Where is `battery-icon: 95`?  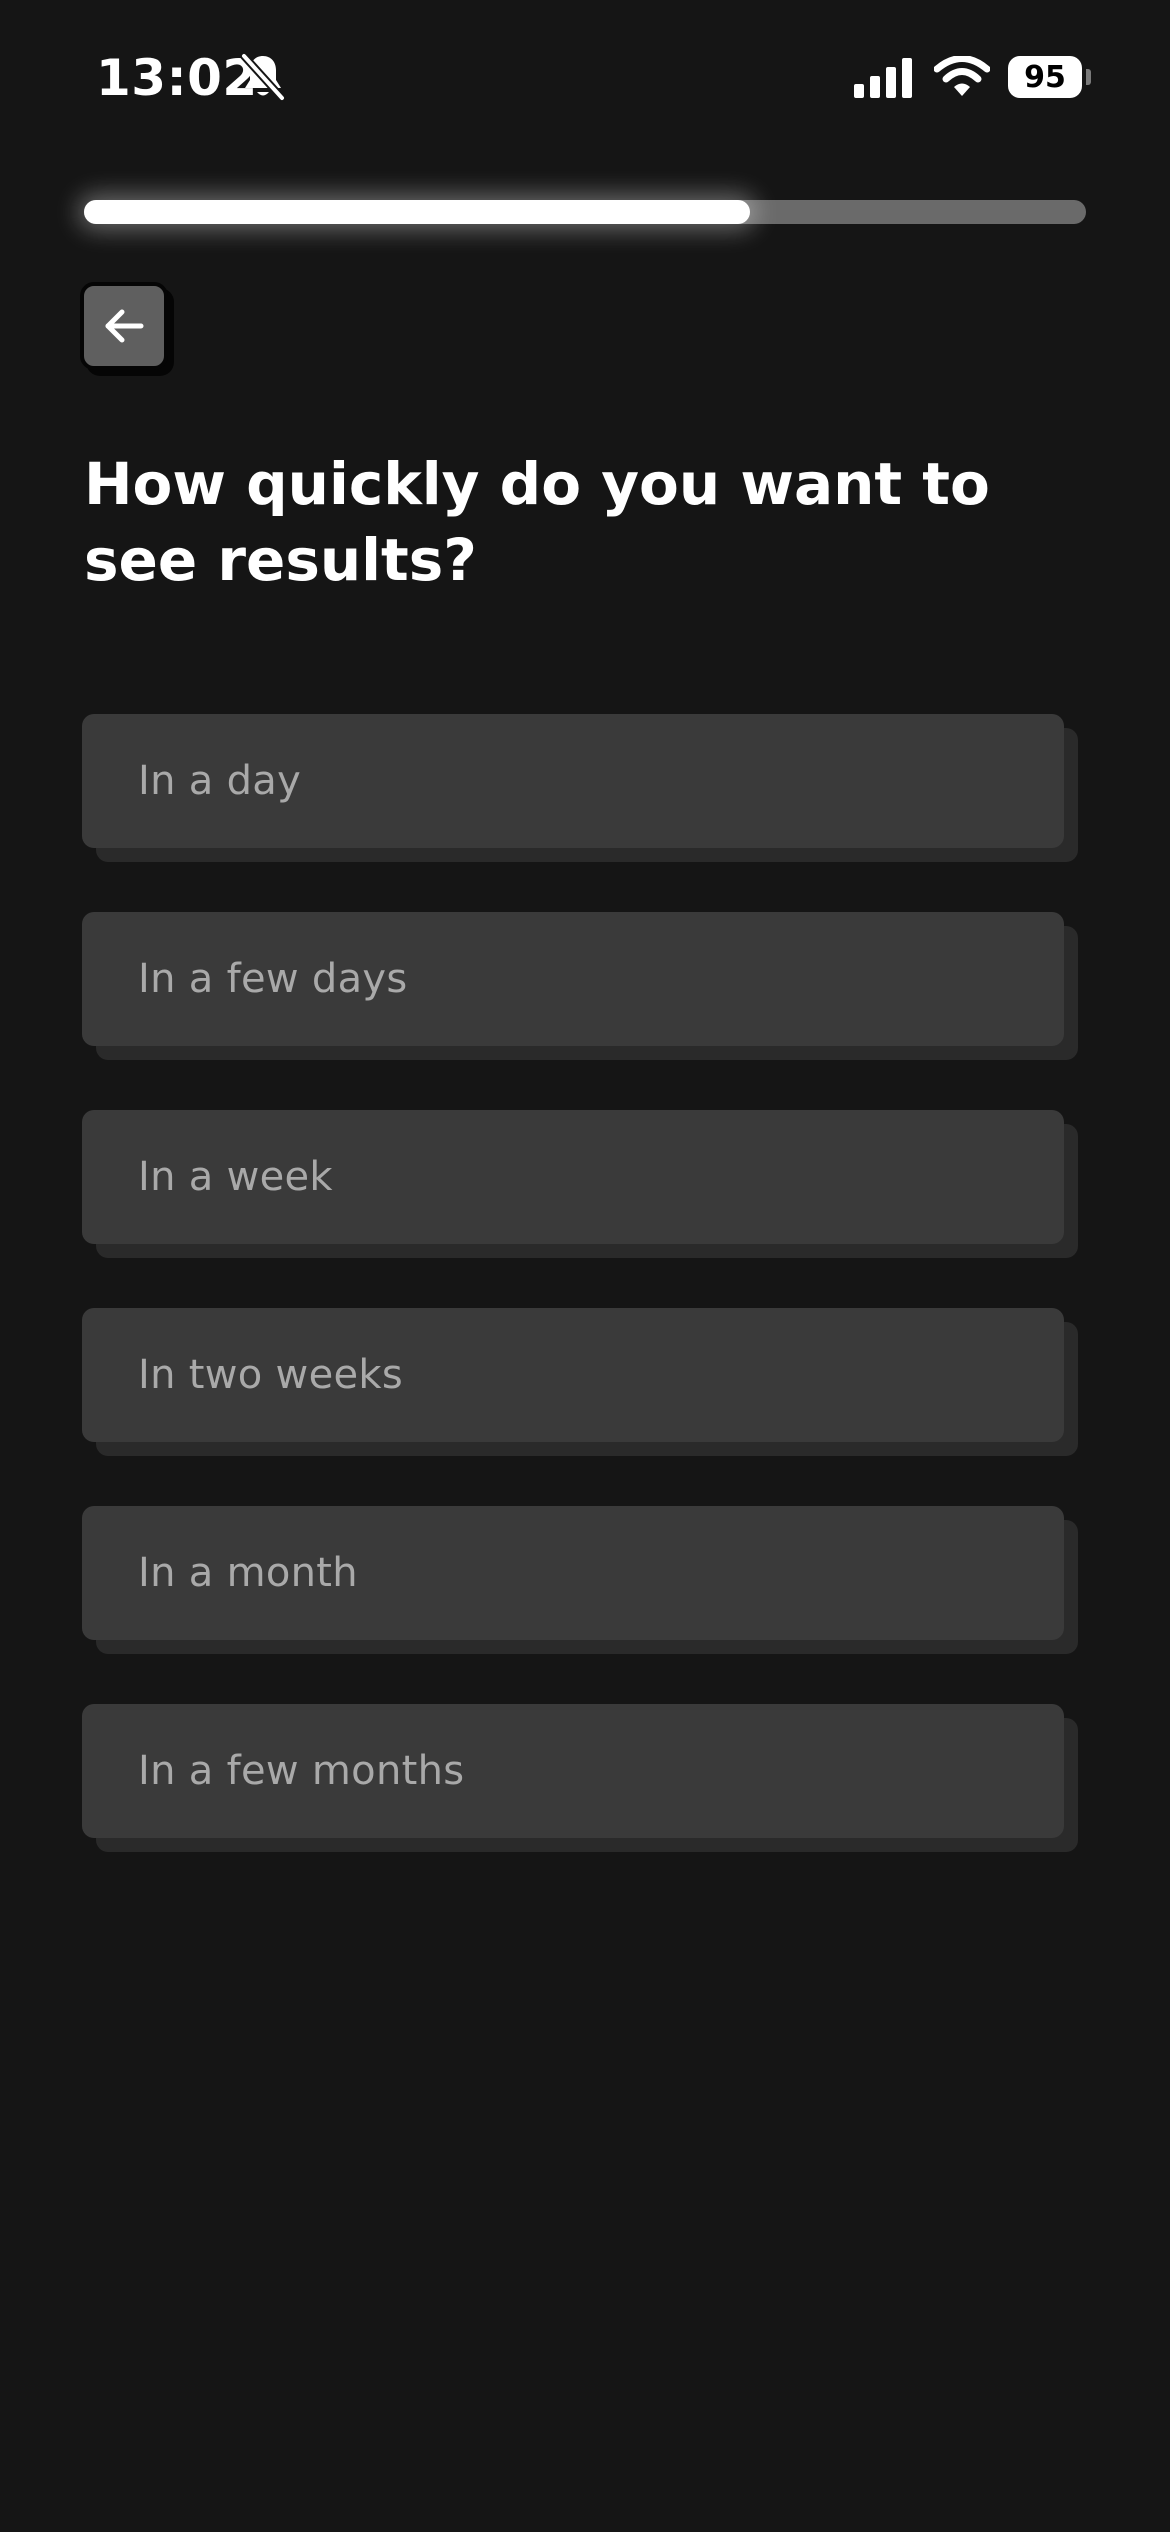 battery-icon: 95 is located at coordinates (1049, 77).